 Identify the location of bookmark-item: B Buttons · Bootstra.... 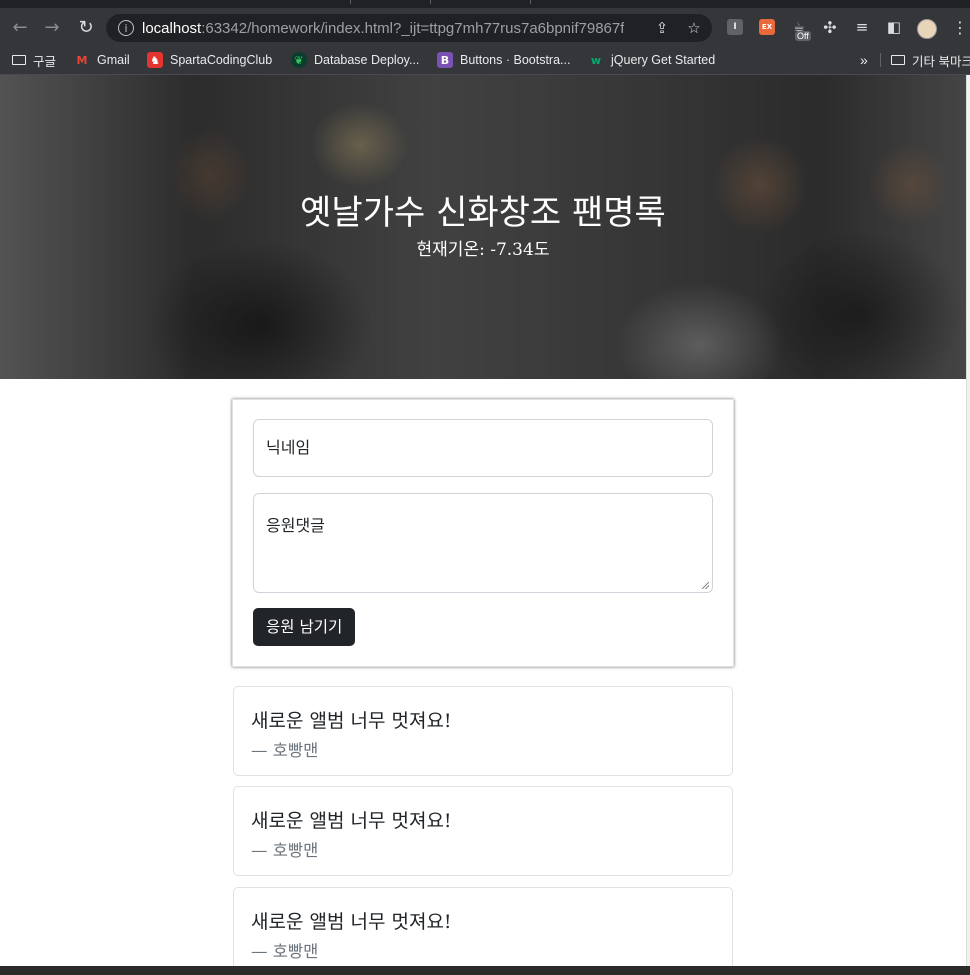
(503, 60).